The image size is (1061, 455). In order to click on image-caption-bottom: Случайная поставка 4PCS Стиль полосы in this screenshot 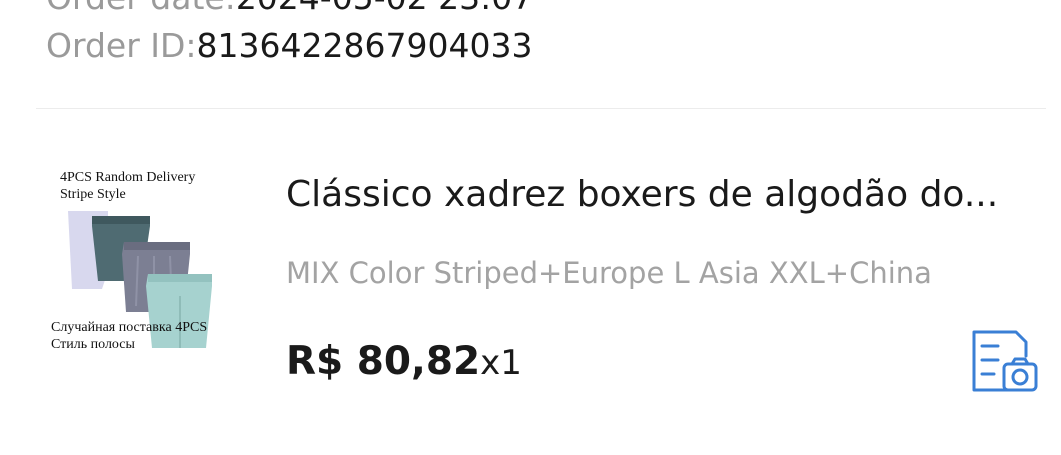, I will do `click(129, 336)`.